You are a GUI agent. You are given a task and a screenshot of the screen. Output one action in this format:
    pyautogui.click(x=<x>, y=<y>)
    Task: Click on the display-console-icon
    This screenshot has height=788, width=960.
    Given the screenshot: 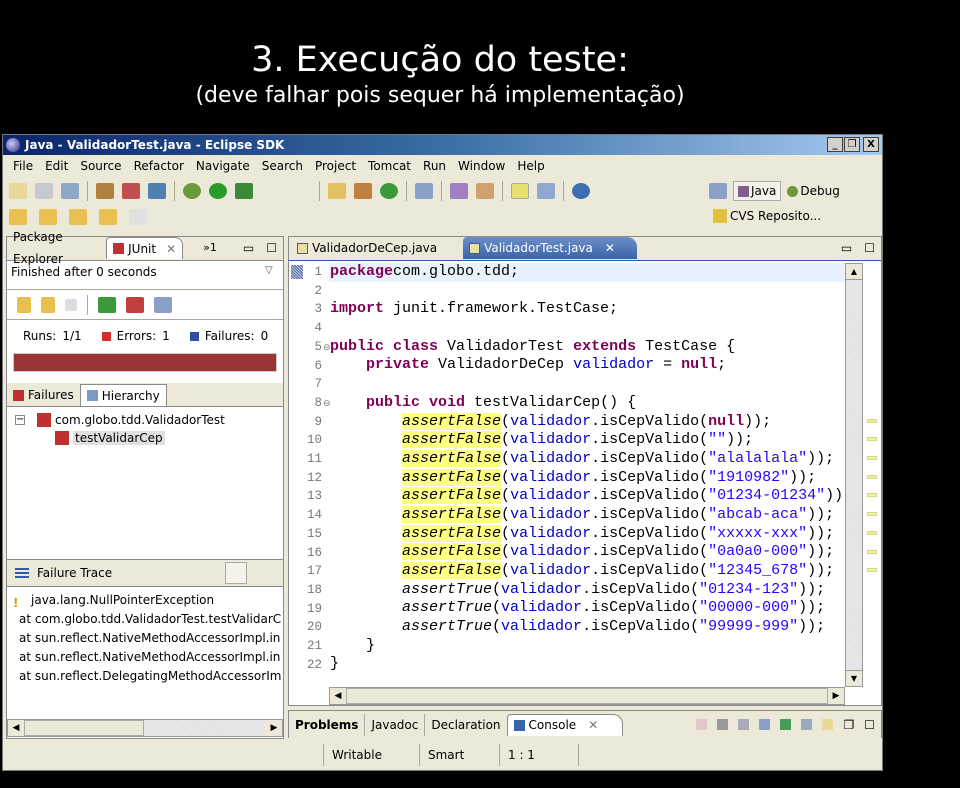 What is the action you would take?
    pyautogui.click(x=807, y=724)
    